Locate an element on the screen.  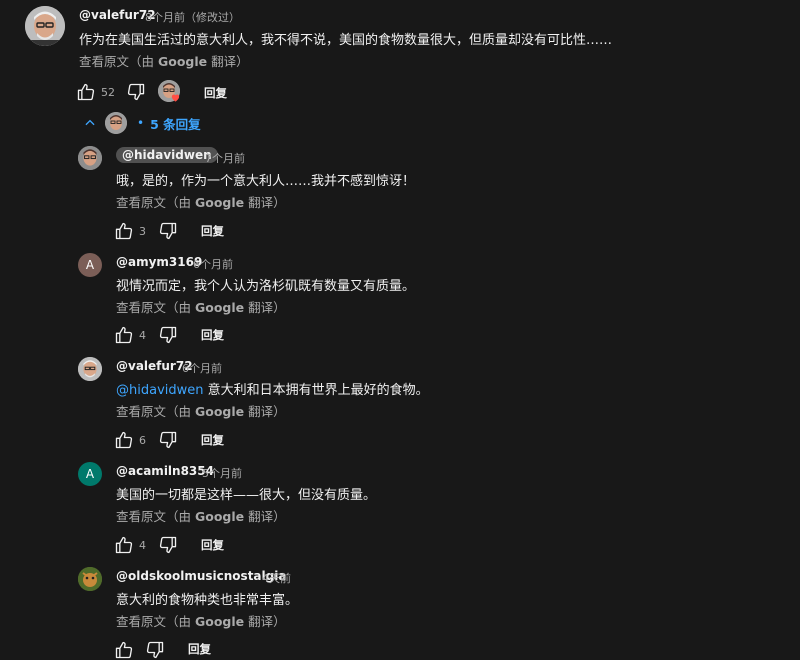
reply-username: @amym3169 is located at coordinates (159, 262).